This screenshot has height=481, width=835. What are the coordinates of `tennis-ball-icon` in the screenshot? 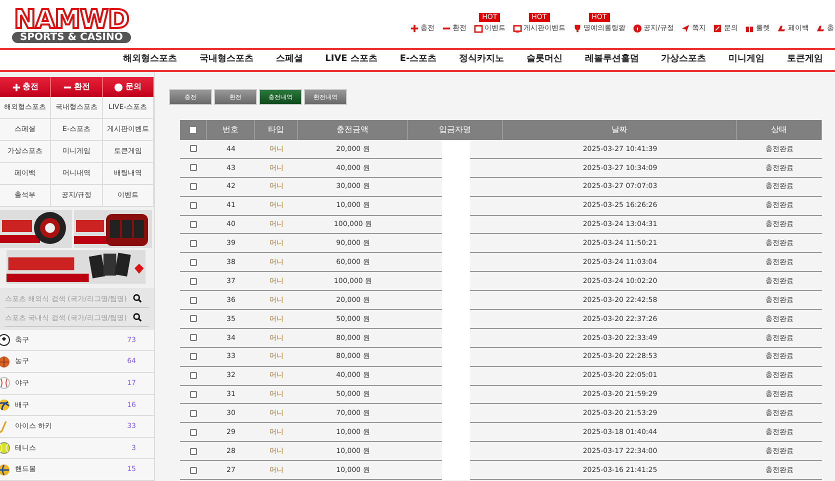 It's located at (5, 448).